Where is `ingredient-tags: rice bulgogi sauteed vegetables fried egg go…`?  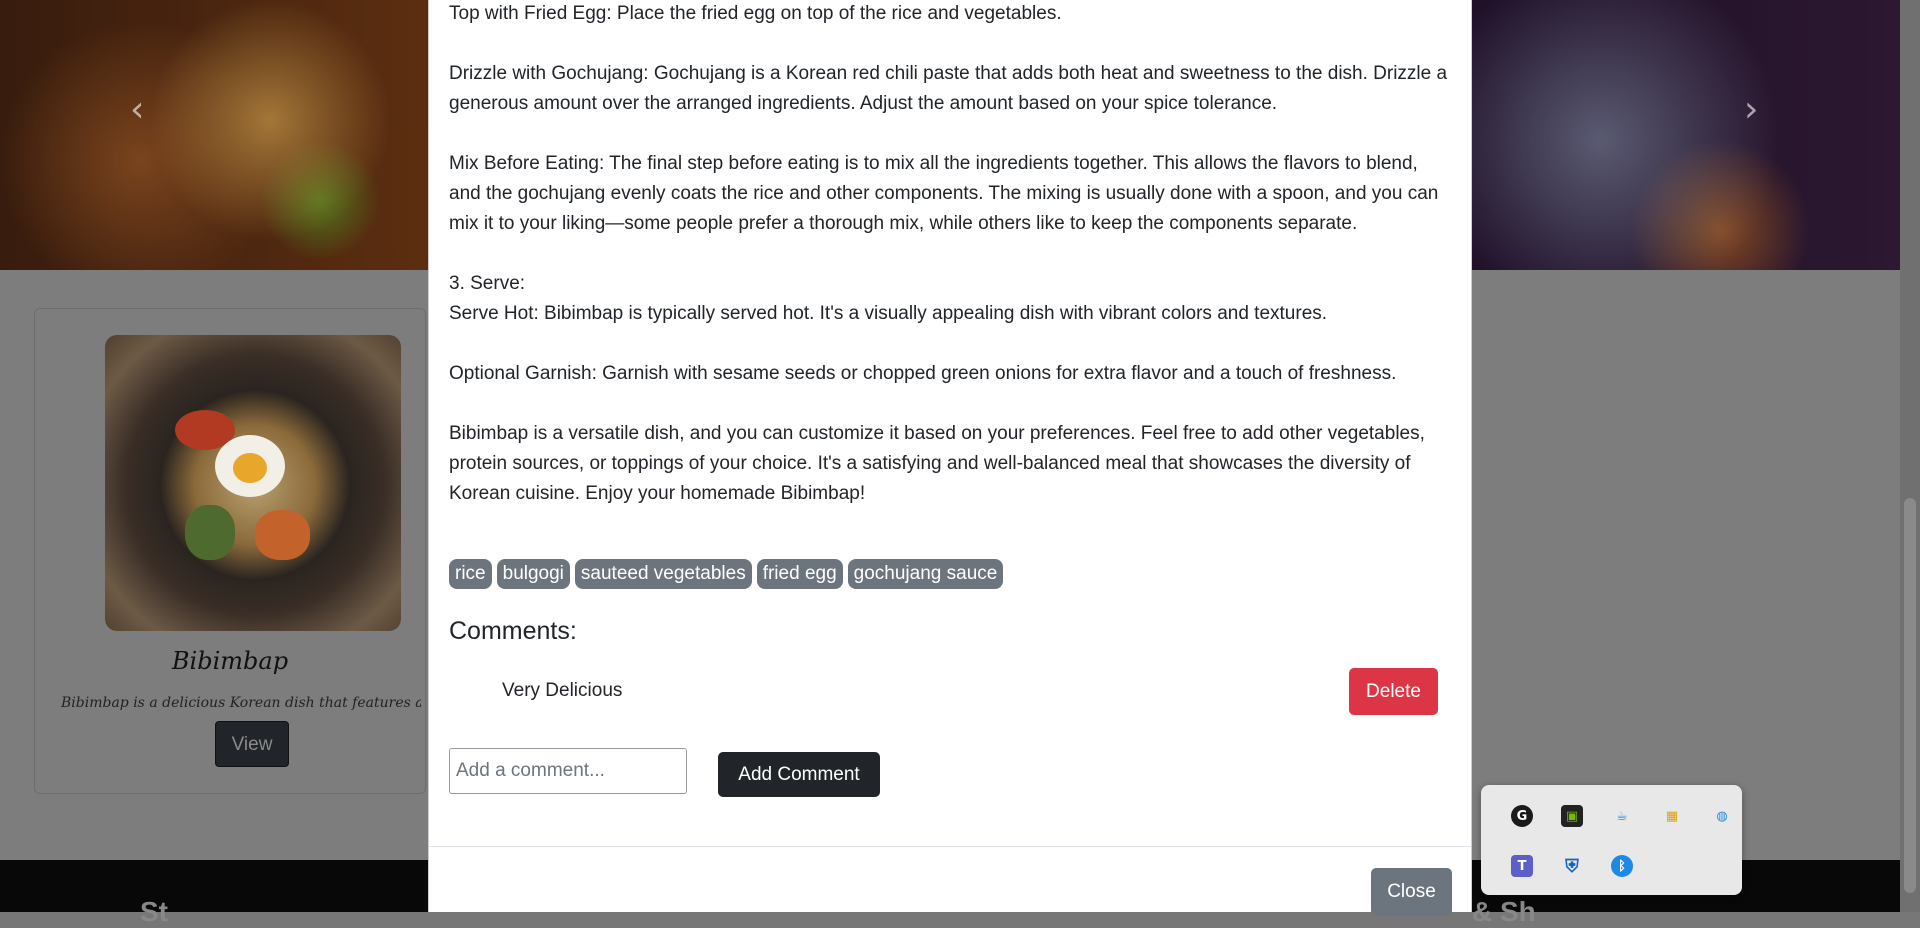 ingredient-tags: rice bulgogi sauteed vegetables fried egg go… is located at coordinates (728, 574).